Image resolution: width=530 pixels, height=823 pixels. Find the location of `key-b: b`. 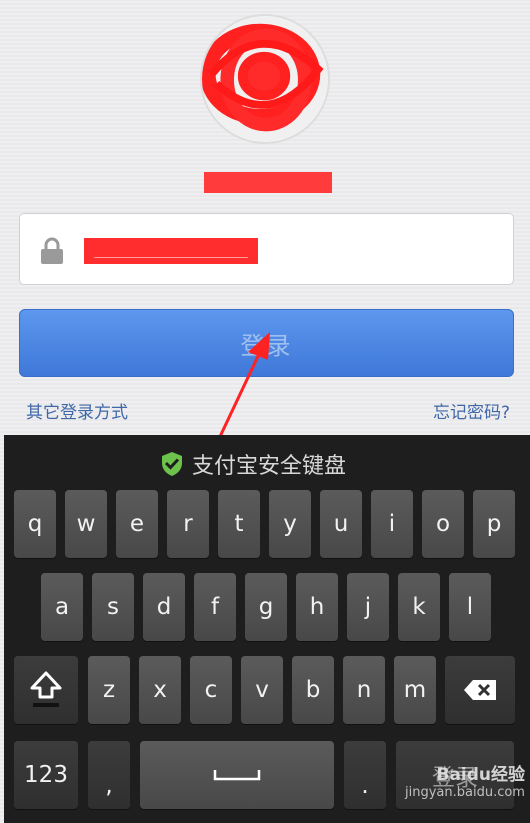

key-b: b is located at coordinates (313, 690).